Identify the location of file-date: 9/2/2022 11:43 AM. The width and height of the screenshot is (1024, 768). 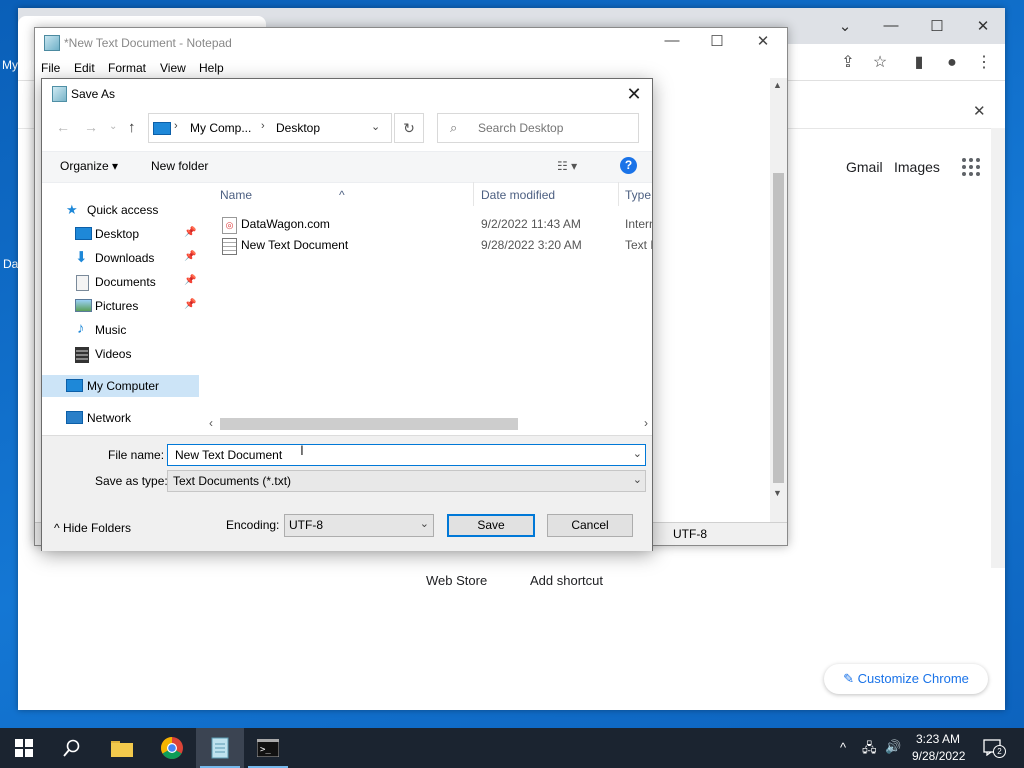
(531, 224).